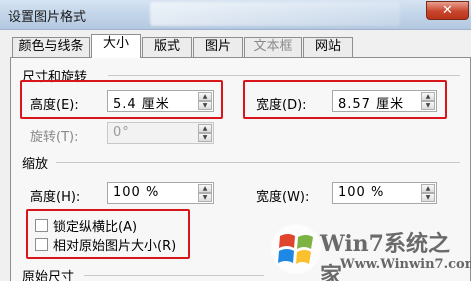 This screenshot has height=281, width=471. What do you see at coordinates (116, 46) in the screenshot?
I see `tab-size: 大小` at bounding box center [116, 46].